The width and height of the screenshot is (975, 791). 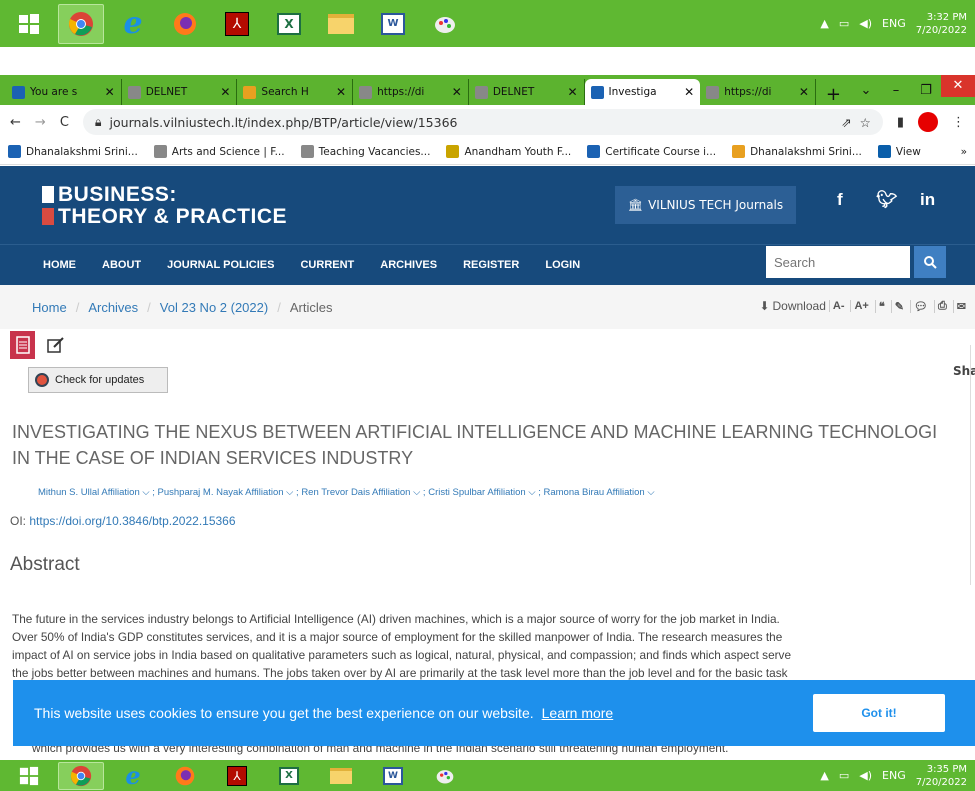 I want to click on breadcrumb-item: Vol 23 No 2 (2022), so click(x=214, y=307).